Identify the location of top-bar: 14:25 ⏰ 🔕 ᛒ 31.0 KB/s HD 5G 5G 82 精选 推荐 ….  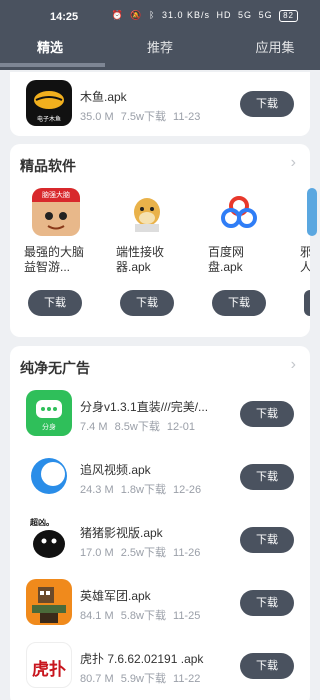
(160, 35).